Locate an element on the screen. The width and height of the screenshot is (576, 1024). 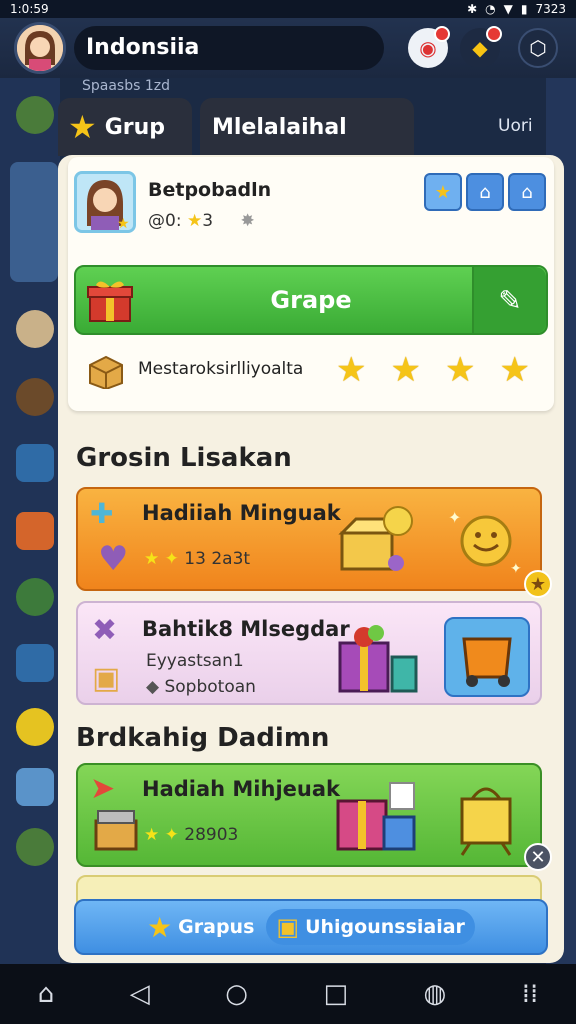
reward-title: Bahtik8 Mlsegdar is located at coordinates (246, 629).